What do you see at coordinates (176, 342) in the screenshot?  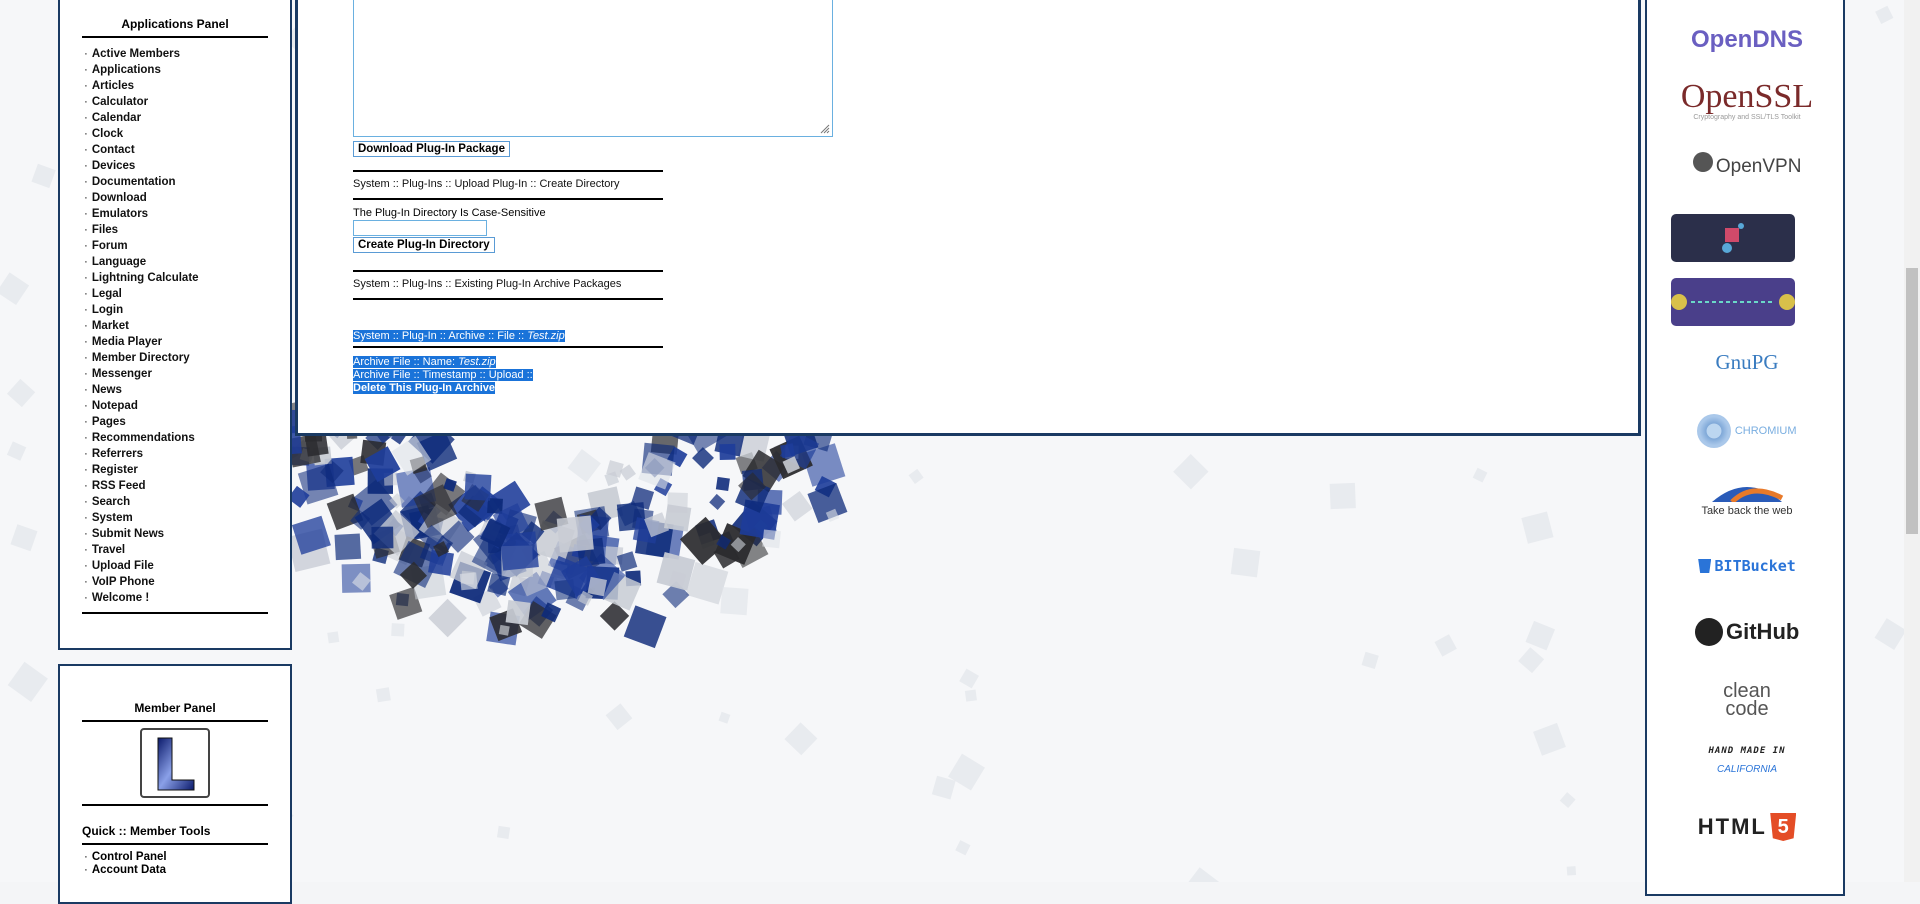 I see `app-link-media-player: · Media Player` at bounding box center [176, 342].